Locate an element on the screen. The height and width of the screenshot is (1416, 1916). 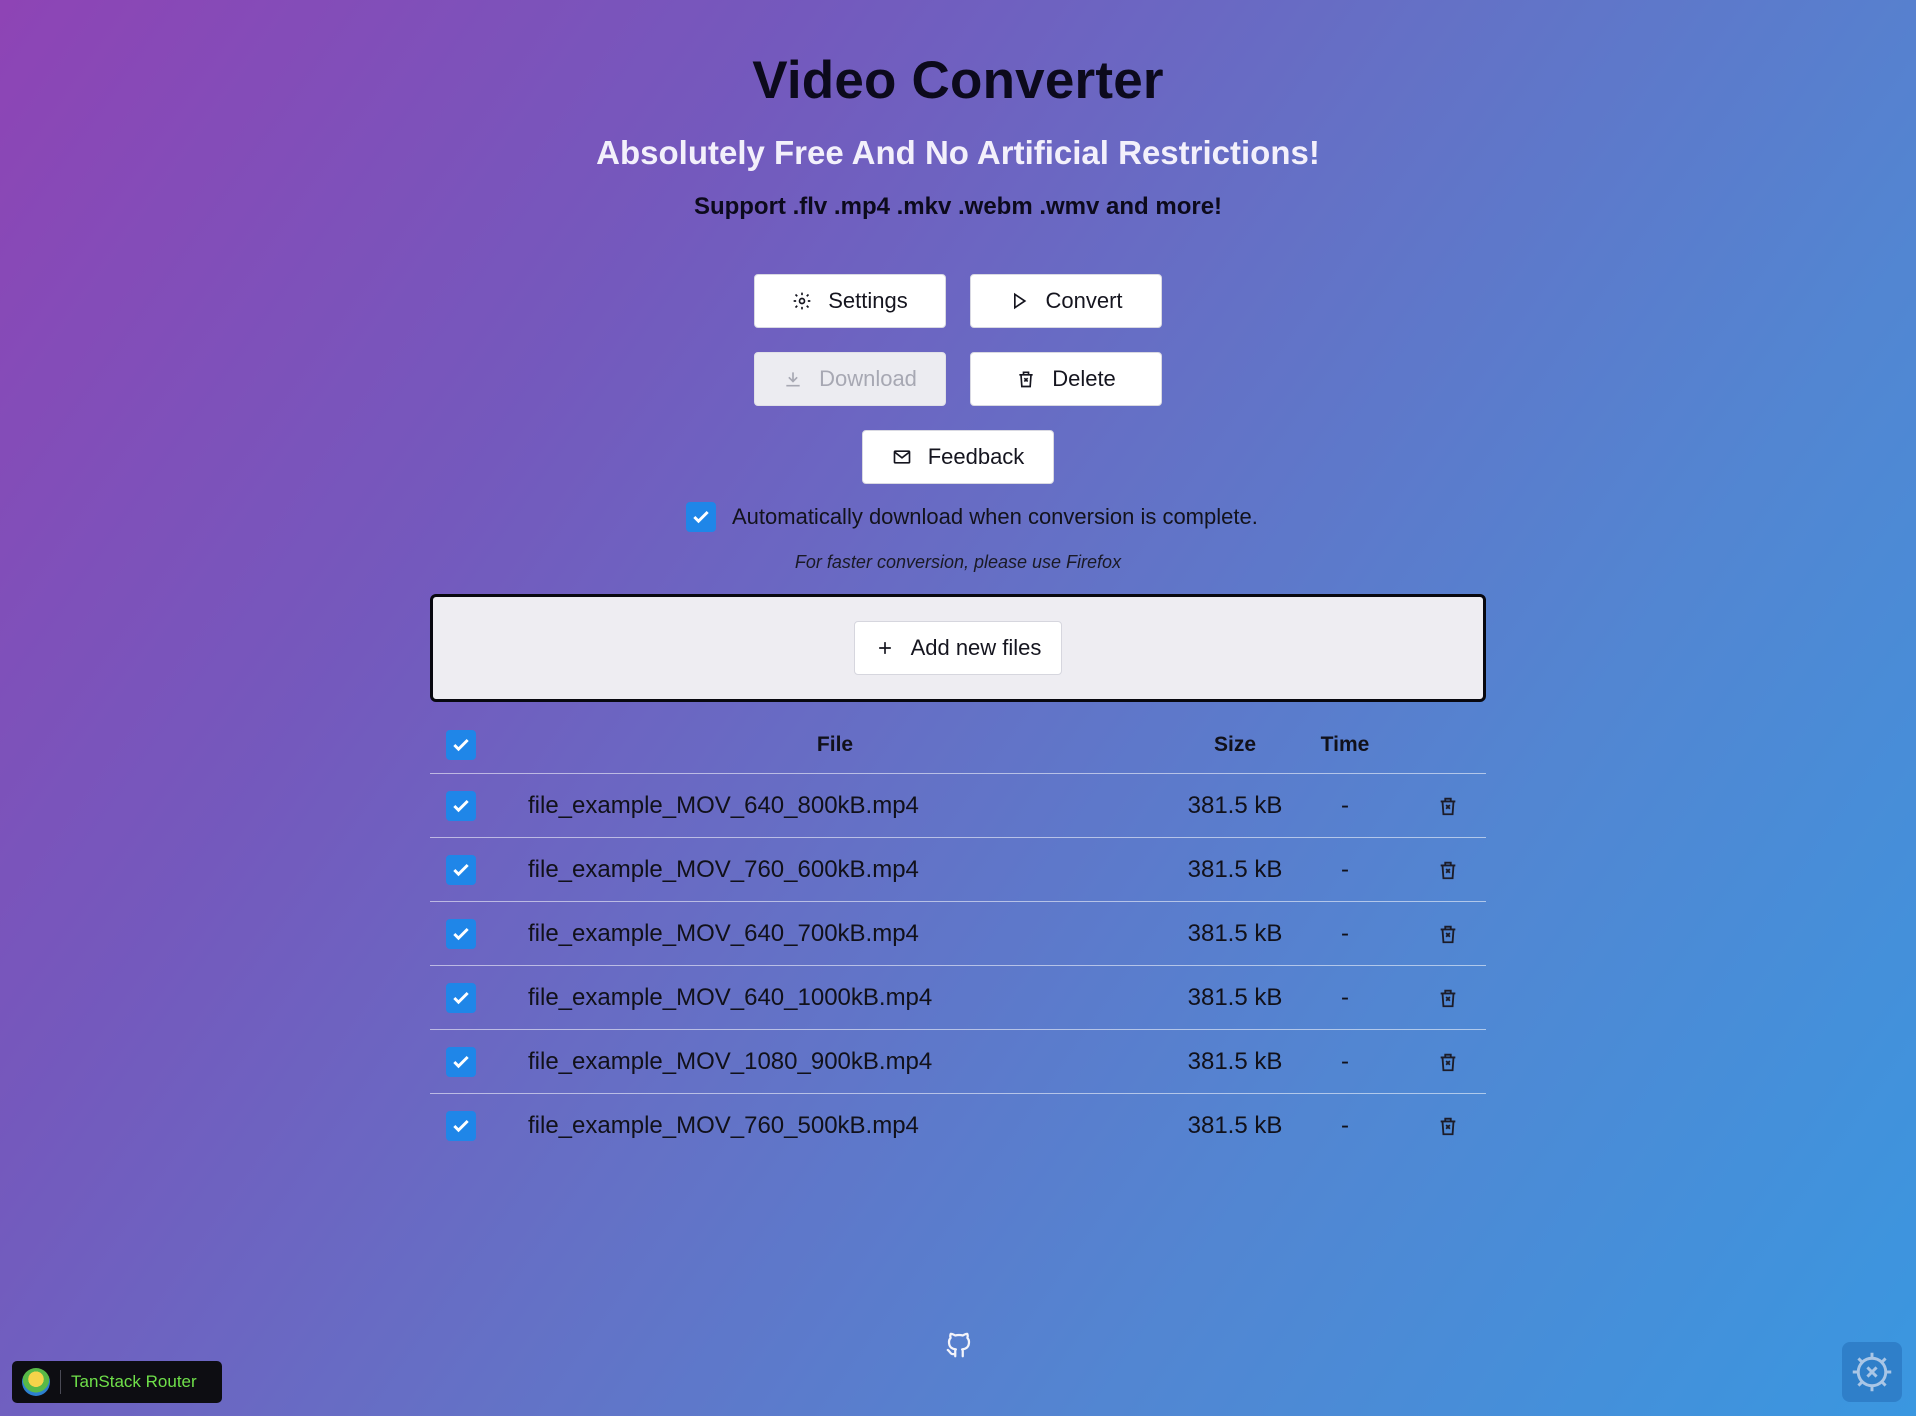
convert-button: Convert is located at coordinates (1066, 301).